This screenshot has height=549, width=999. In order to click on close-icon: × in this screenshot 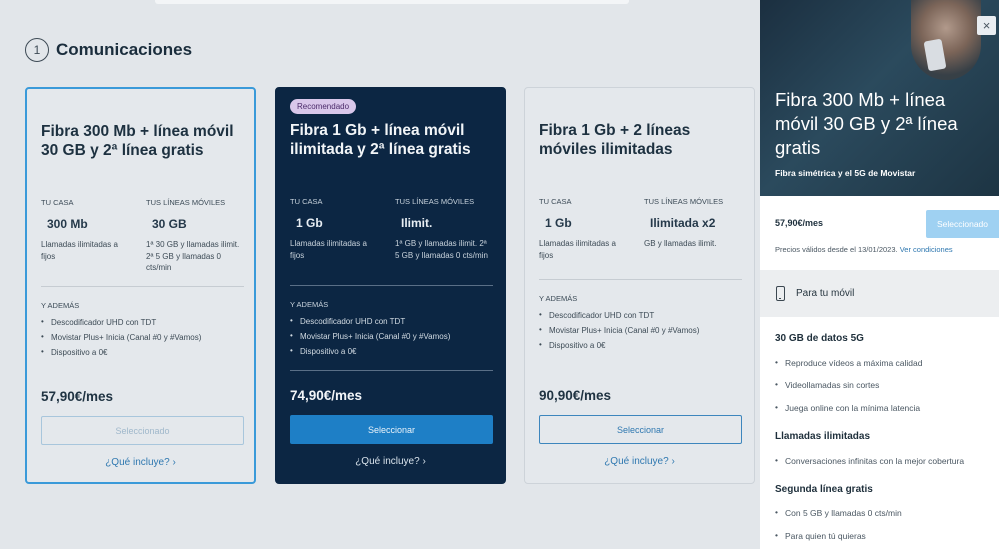, I will do `click(986, 25)`.